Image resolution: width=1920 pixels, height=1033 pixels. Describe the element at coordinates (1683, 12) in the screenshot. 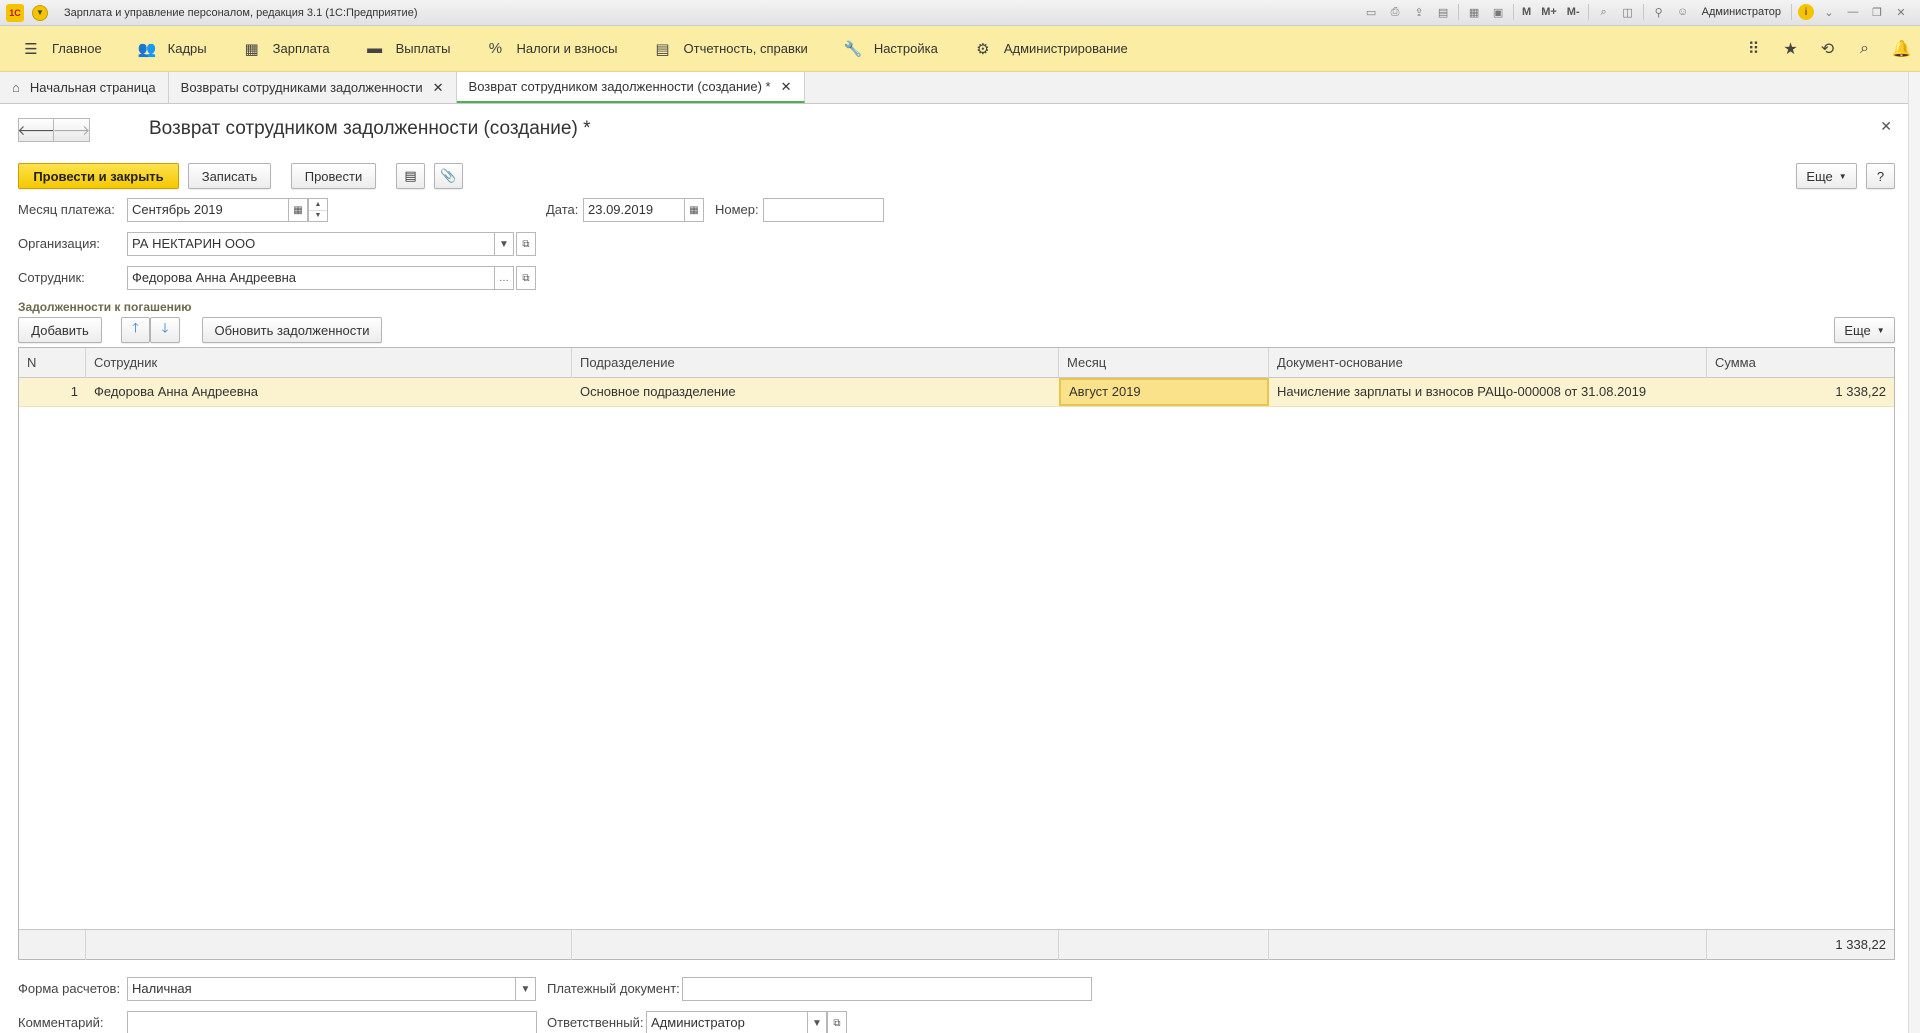

I see `user-icon: ☺` at that location.